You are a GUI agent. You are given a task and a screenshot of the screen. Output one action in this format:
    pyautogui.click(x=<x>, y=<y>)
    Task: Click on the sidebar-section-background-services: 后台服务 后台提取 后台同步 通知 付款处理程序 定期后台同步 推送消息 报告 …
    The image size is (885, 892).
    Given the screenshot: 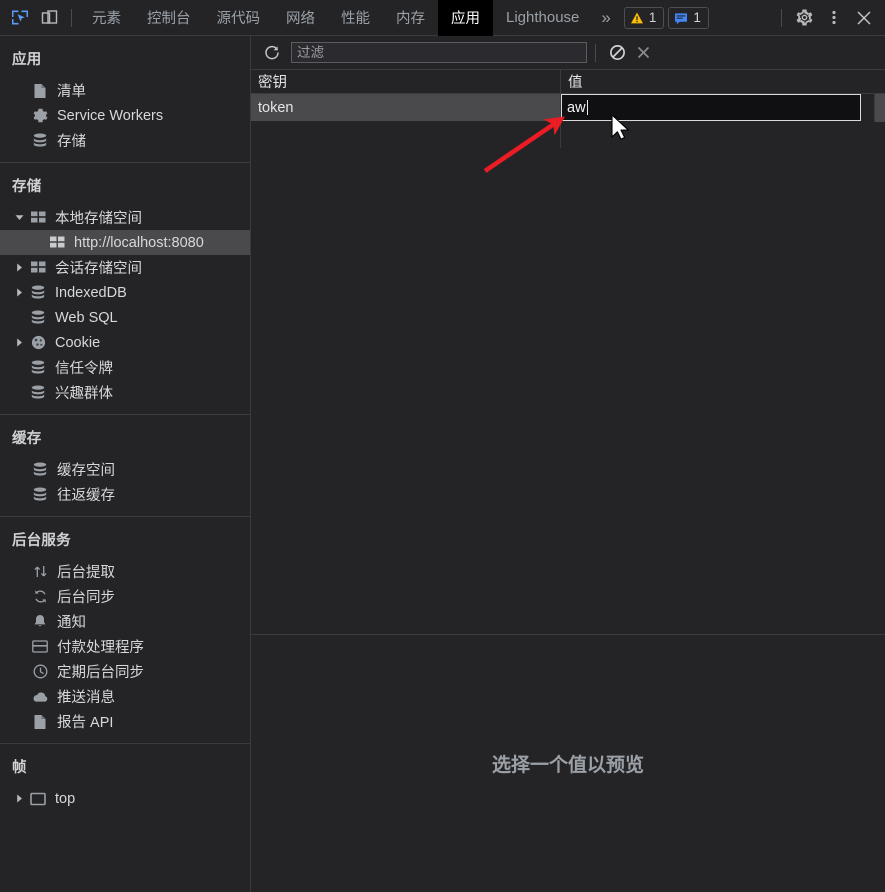 What is the action you would take?
    pyautogui.click(x=125, y=630)
    